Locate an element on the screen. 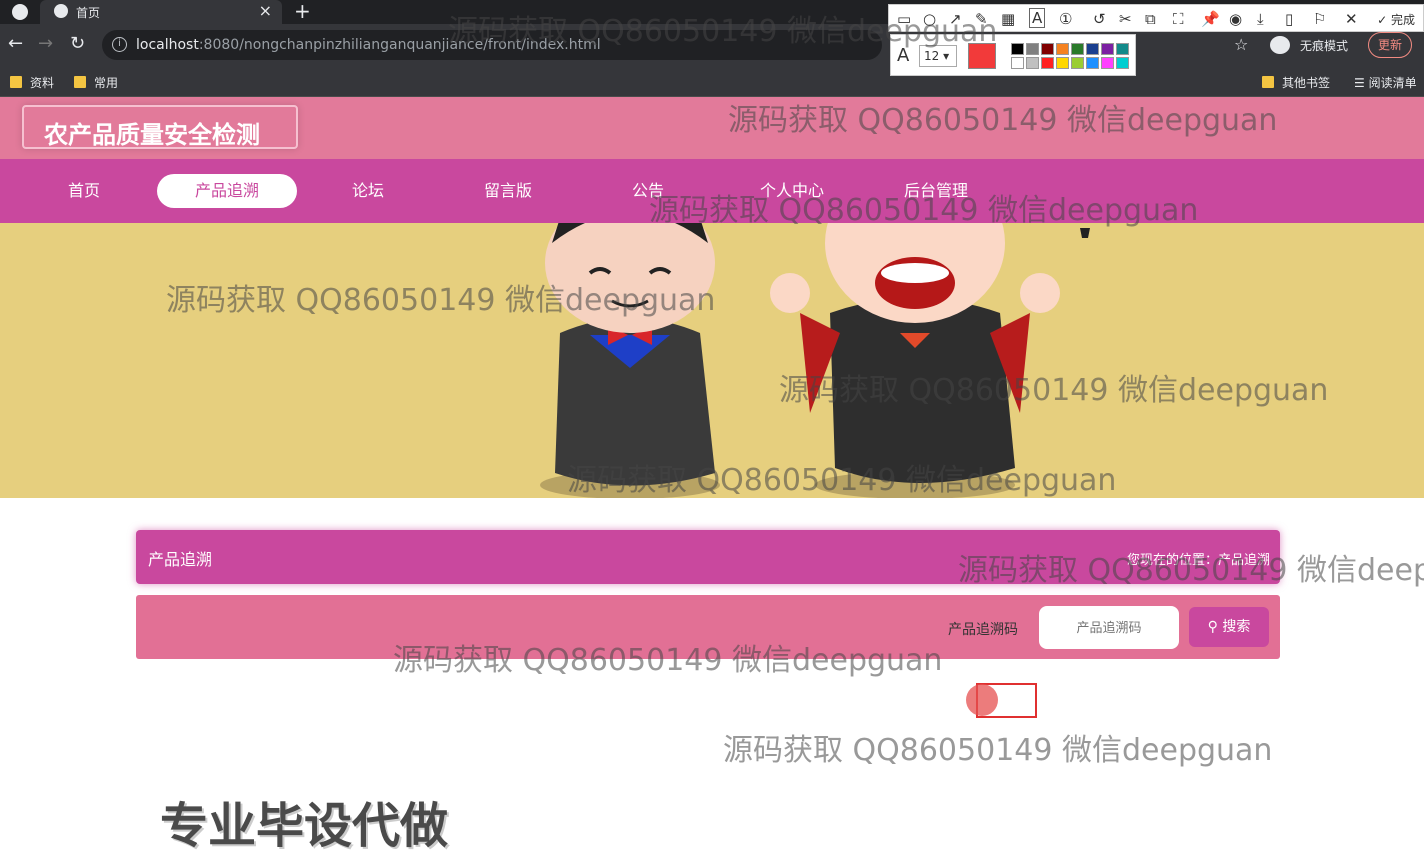  site-logo: 农产品质量安全检测 is located at coordinates (160, 127).